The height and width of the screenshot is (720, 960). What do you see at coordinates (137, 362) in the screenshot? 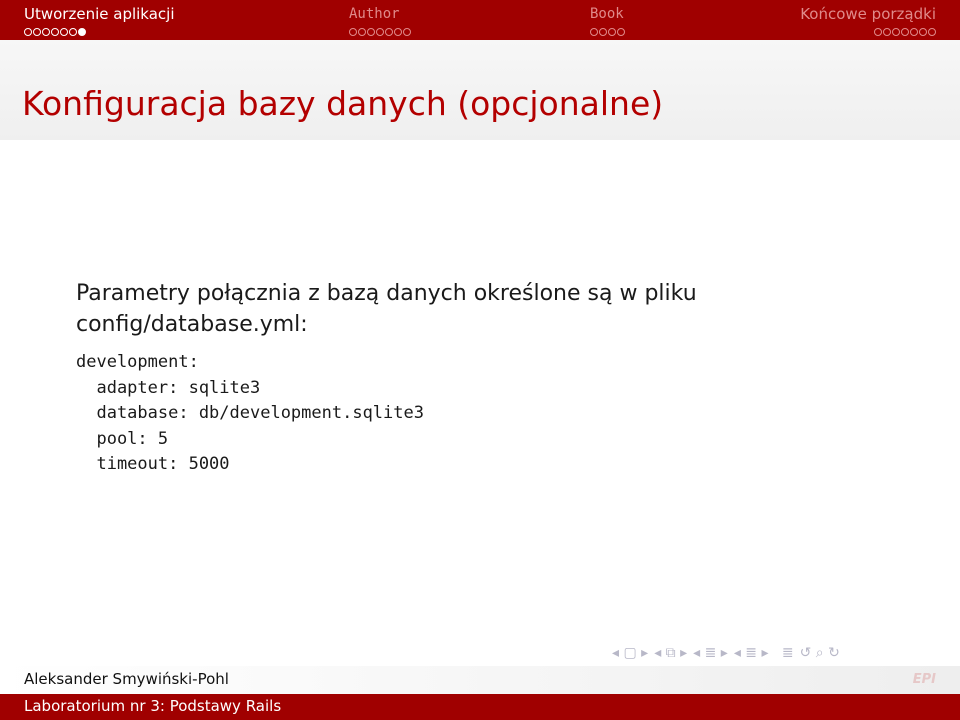
I see `code-line: development:` at bounding box center [137, 362].